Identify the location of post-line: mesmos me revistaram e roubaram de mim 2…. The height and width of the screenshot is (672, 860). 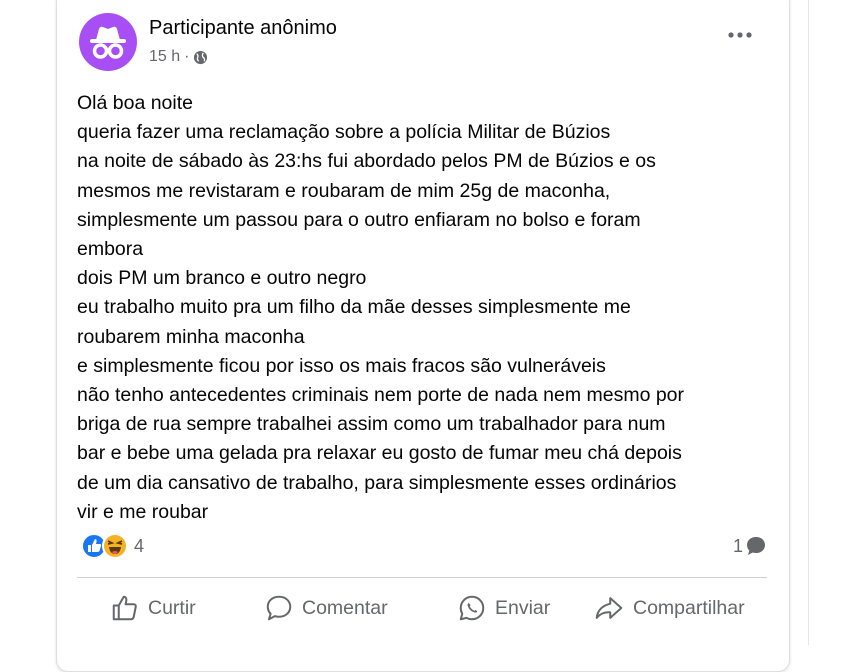
(344, 190).